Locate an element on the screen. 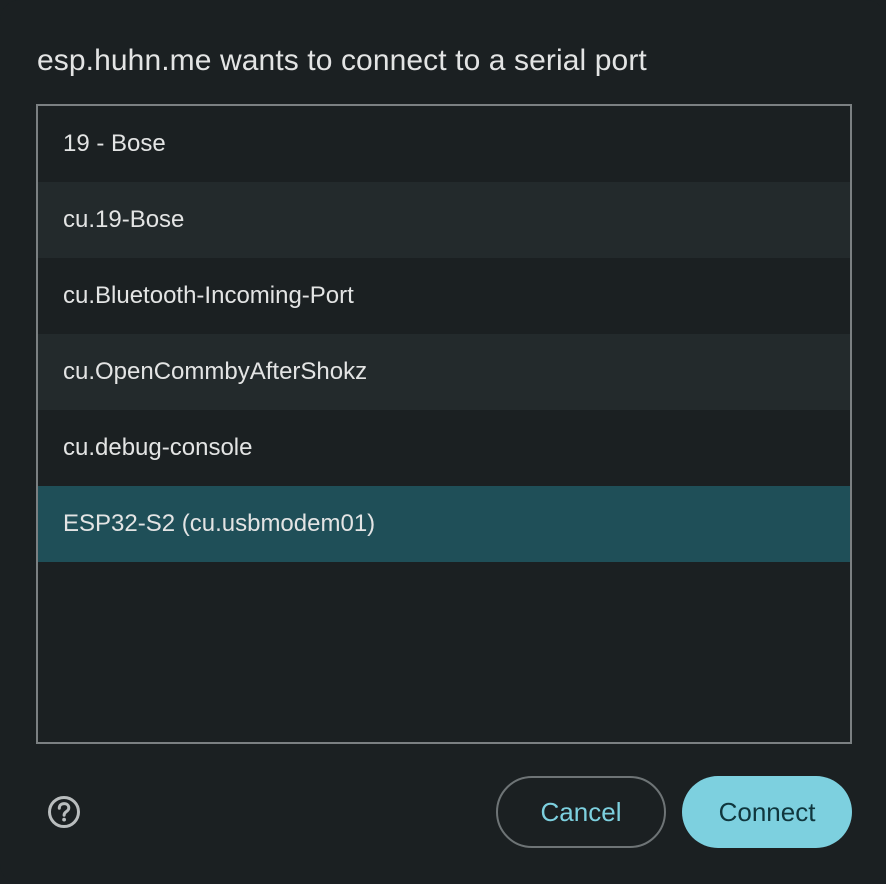 The image size is (886, 884). connect-button: Connect is located at coordinates (767, 812).